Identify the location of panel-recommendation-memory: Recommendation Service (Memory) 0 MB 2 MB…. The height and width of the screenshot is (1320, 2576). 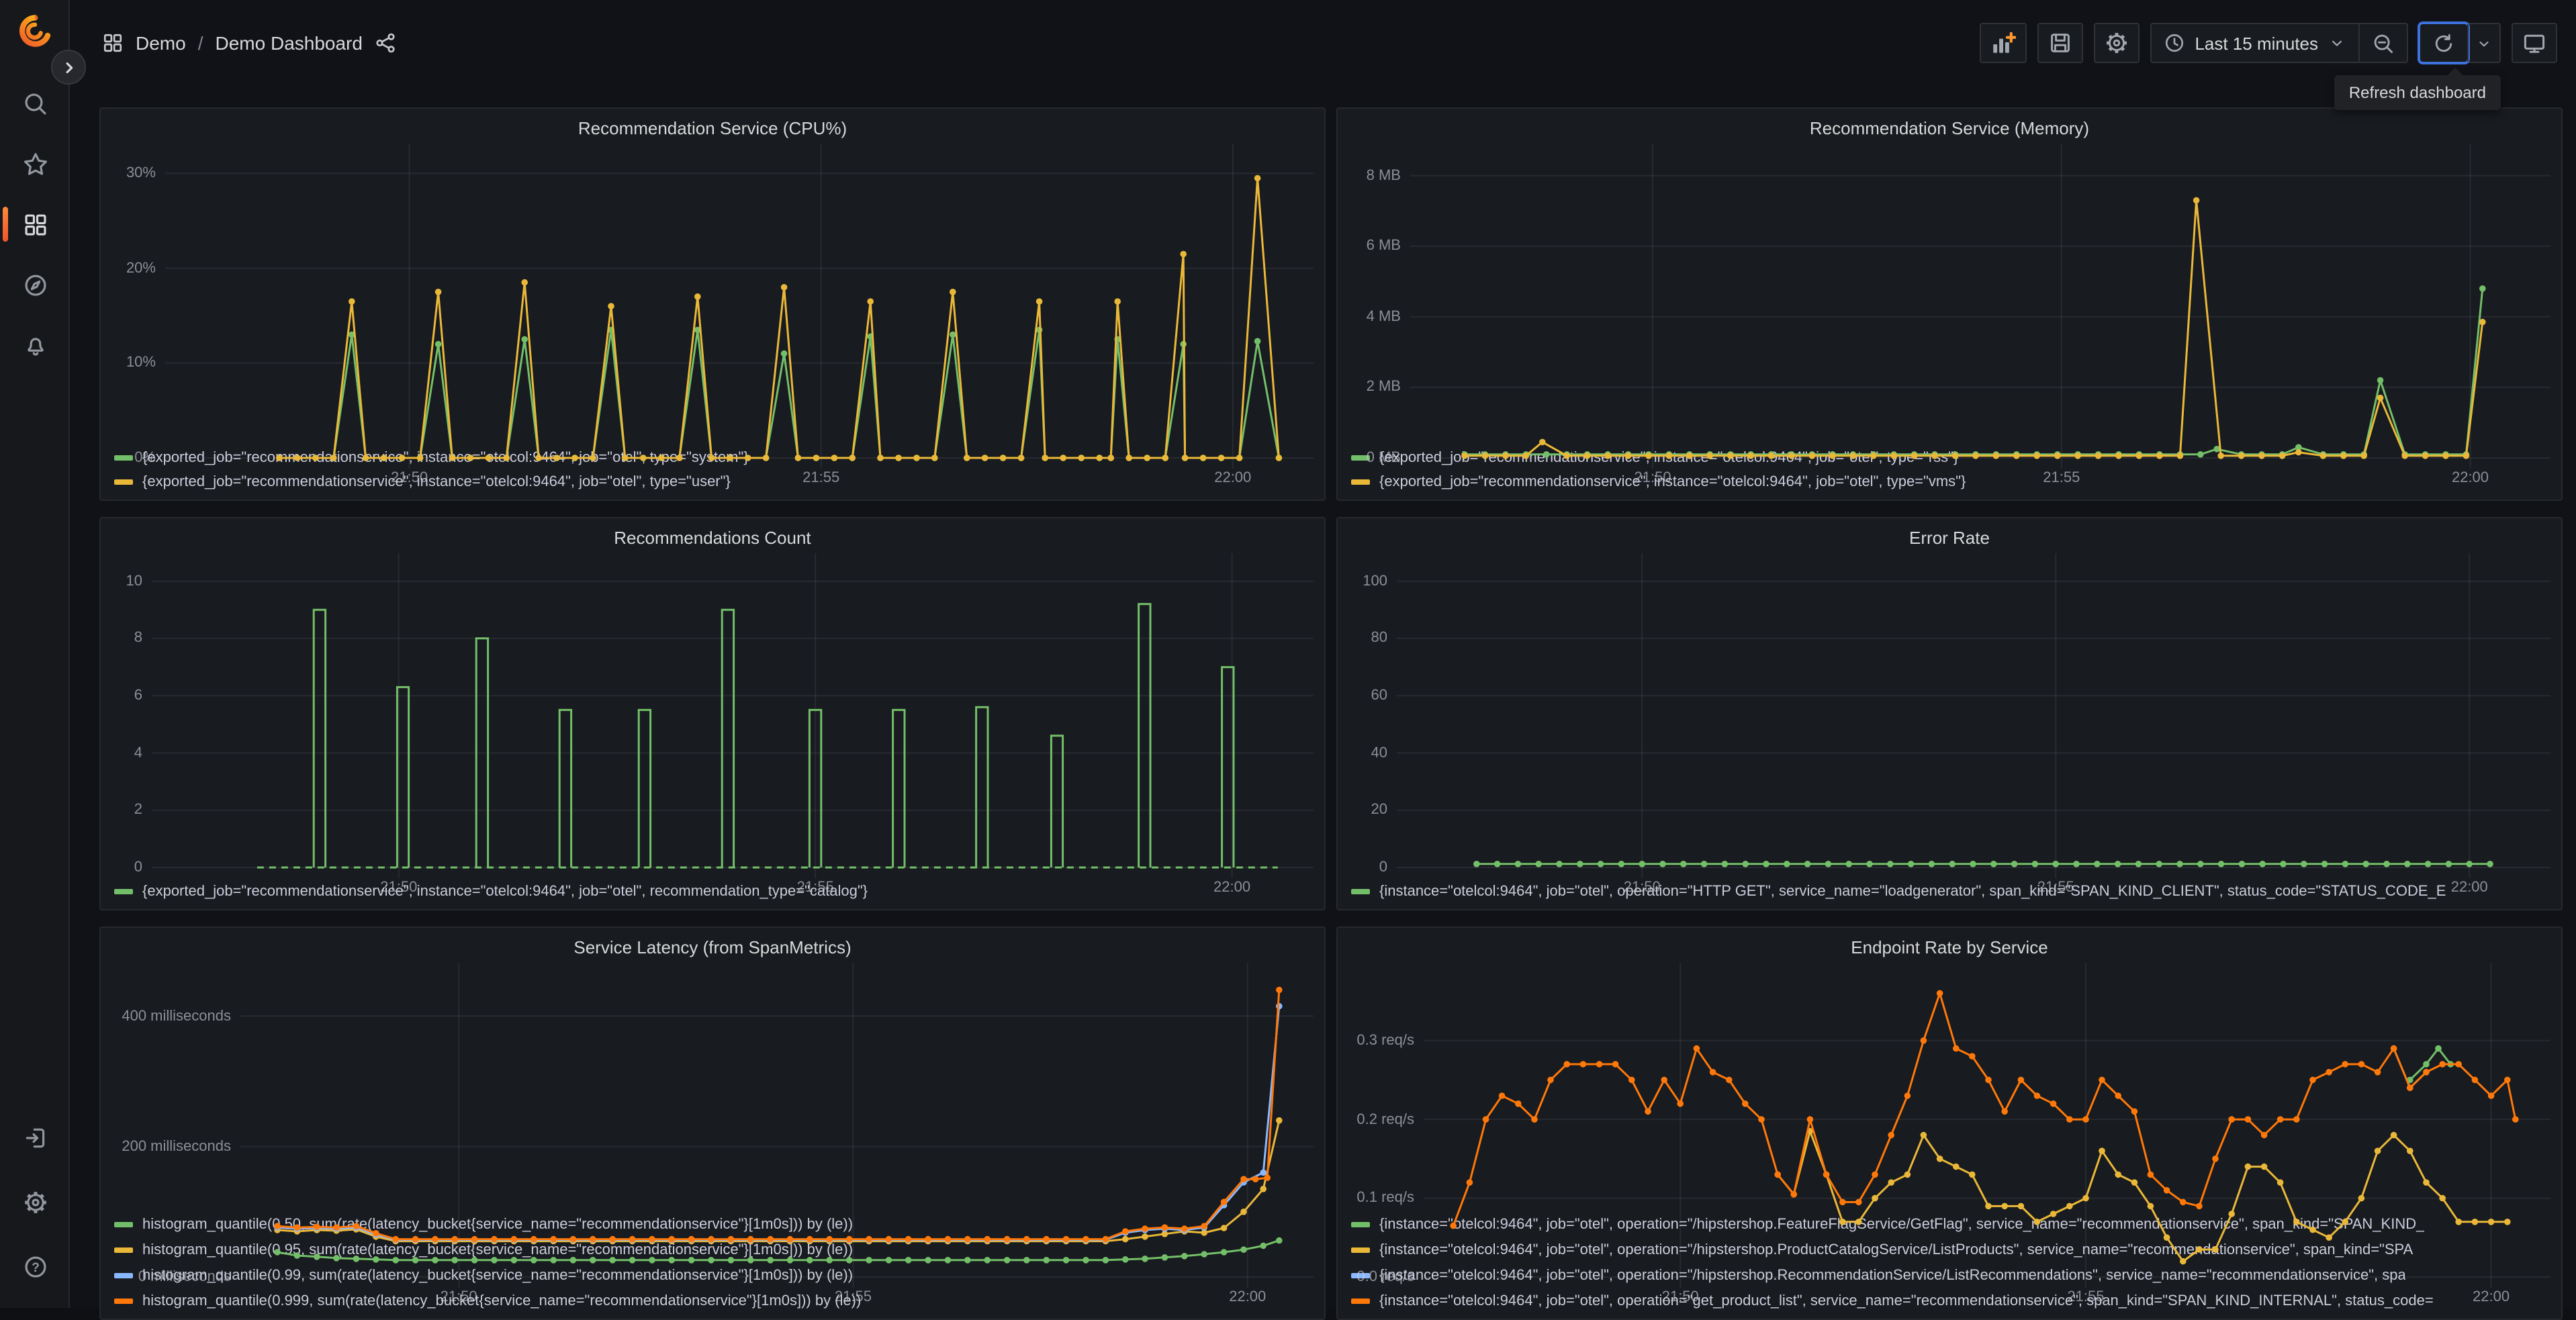
(1949, 304).